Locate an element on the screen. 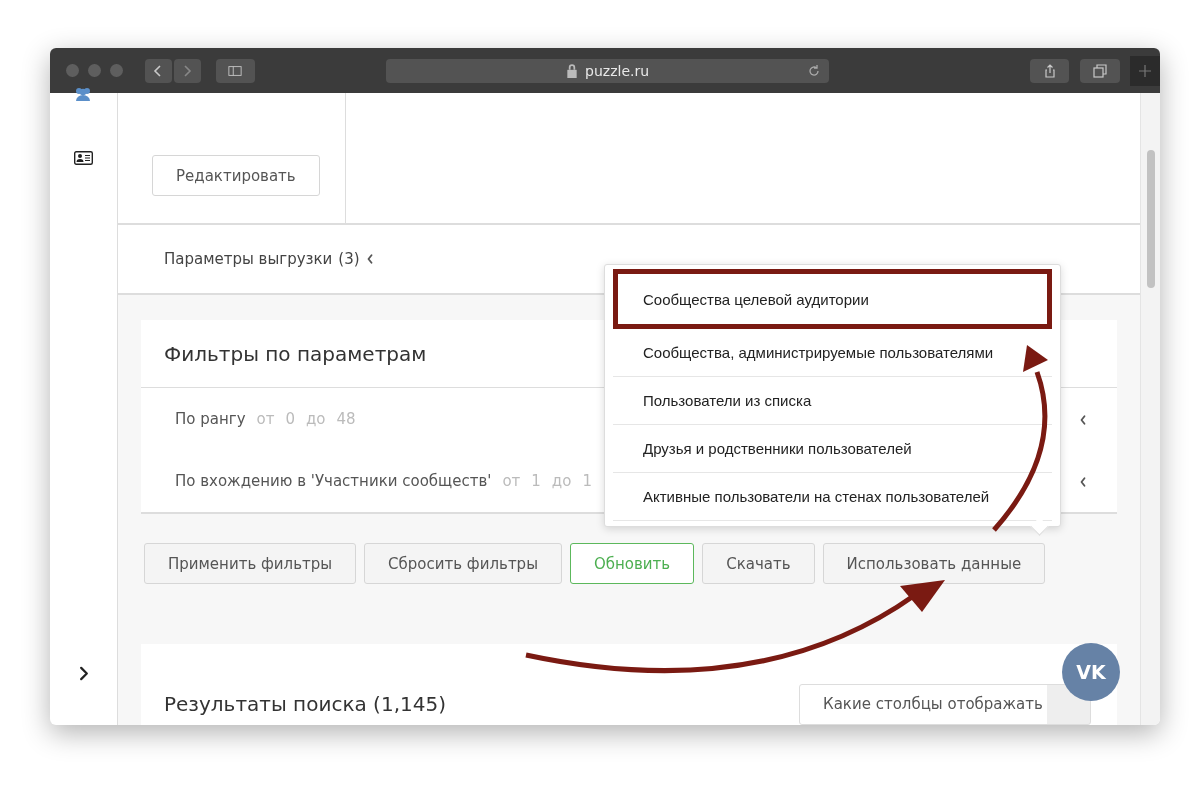 The image size is (1200, 794). sidebar-icon is located at coordinates (235, 70).